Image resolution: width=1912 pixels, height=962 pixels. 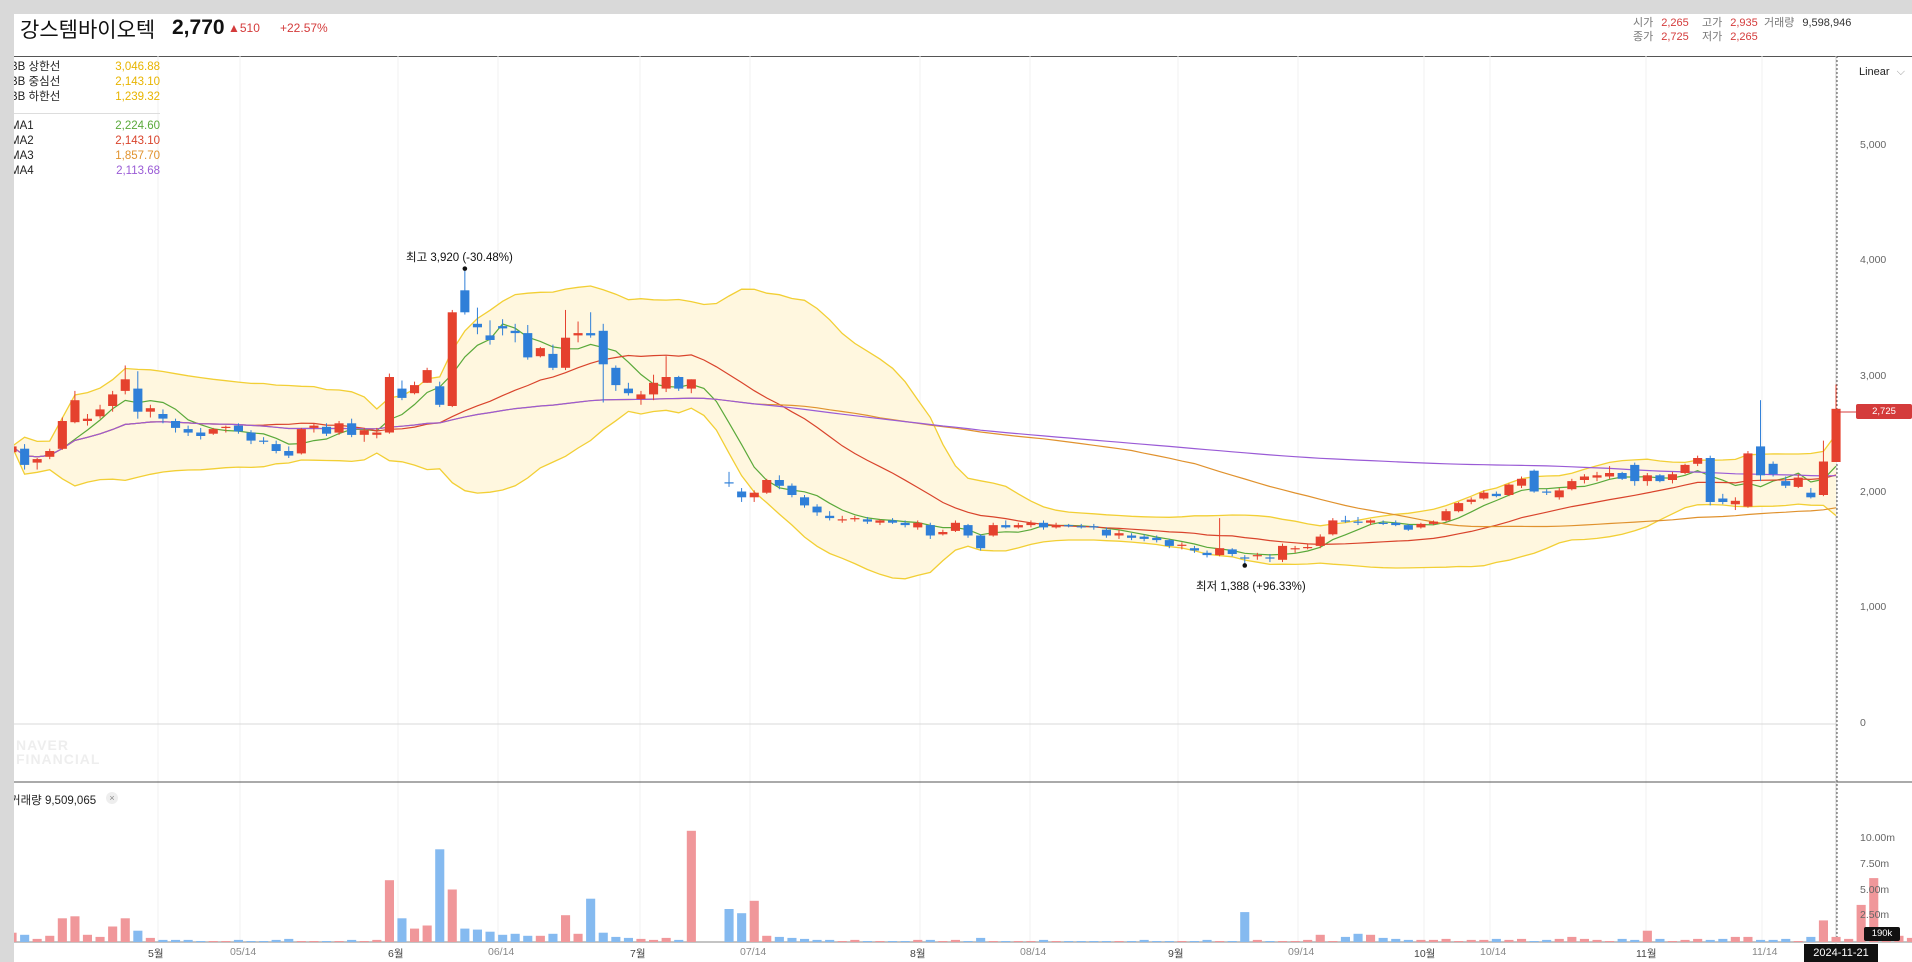 What do you see at coordinates (1884, 411) in the screenshot?
I see `current-price-tag: 2,725` at bounding box center [1884, 411].